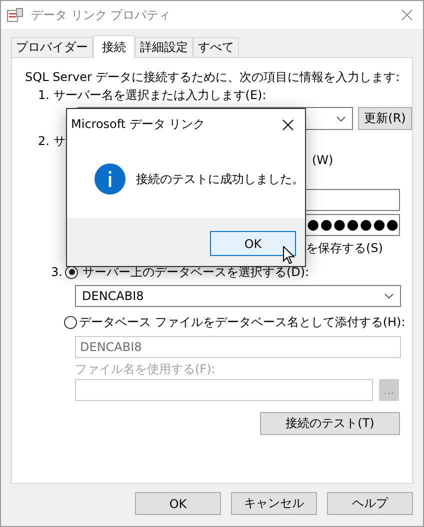 Image resolution: width=424 pixels, height=527 pixels. What do you see at coordinates (385, 118) in the screenshot?
I see `refresh-button: 更新(R)` at bounding box center [385, 118].